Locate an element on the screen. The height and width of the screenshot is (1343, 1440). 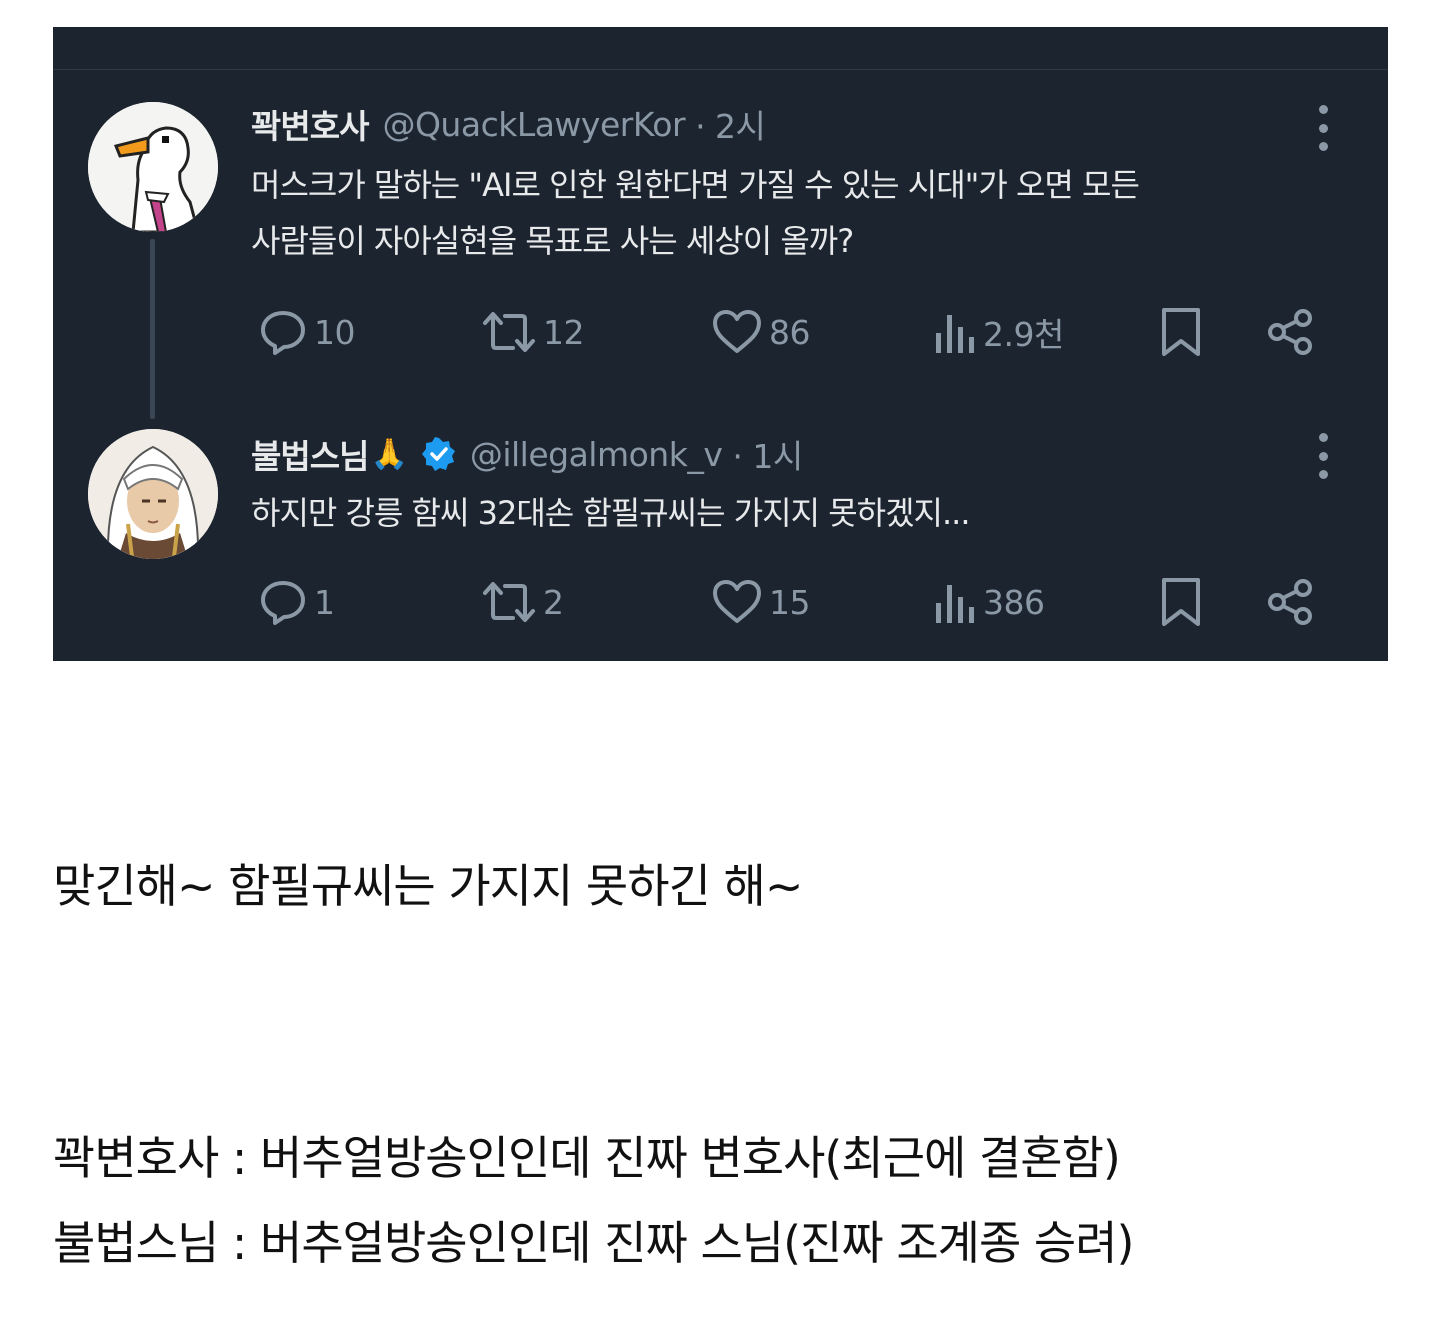
like-button: 86 is located at coordinates (761, 332).